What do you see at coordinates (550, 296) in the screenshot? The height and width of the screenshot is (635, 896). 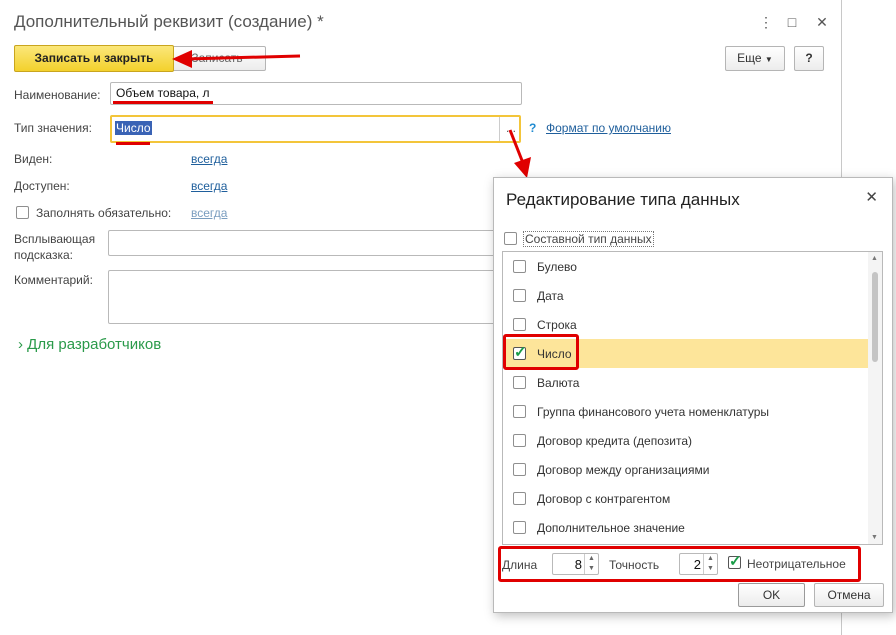 I see `type-label: Дата` at bounding box center [550, 296].